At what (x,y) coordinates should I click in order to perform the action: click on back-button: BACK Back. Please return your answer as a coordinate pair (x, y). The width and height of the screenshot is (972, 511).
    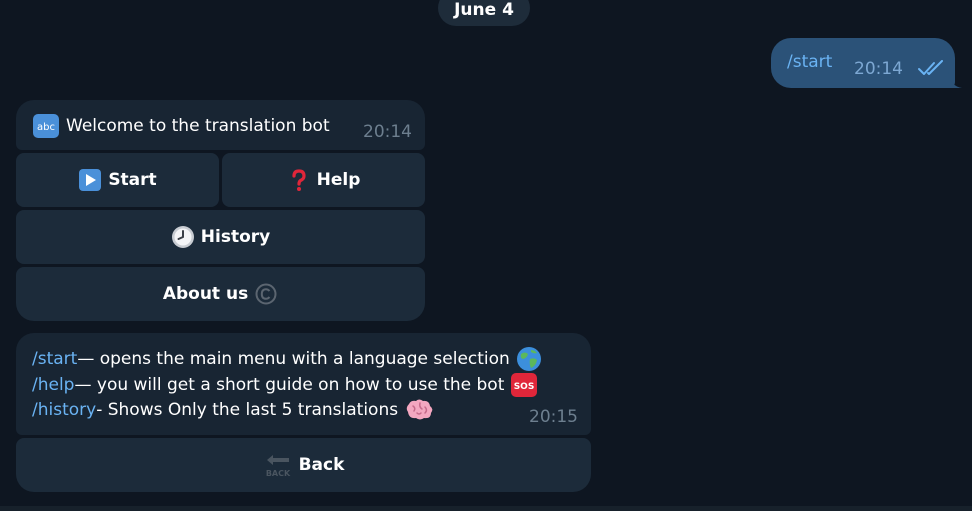
    Looking at the image, I should click on (303, 465).